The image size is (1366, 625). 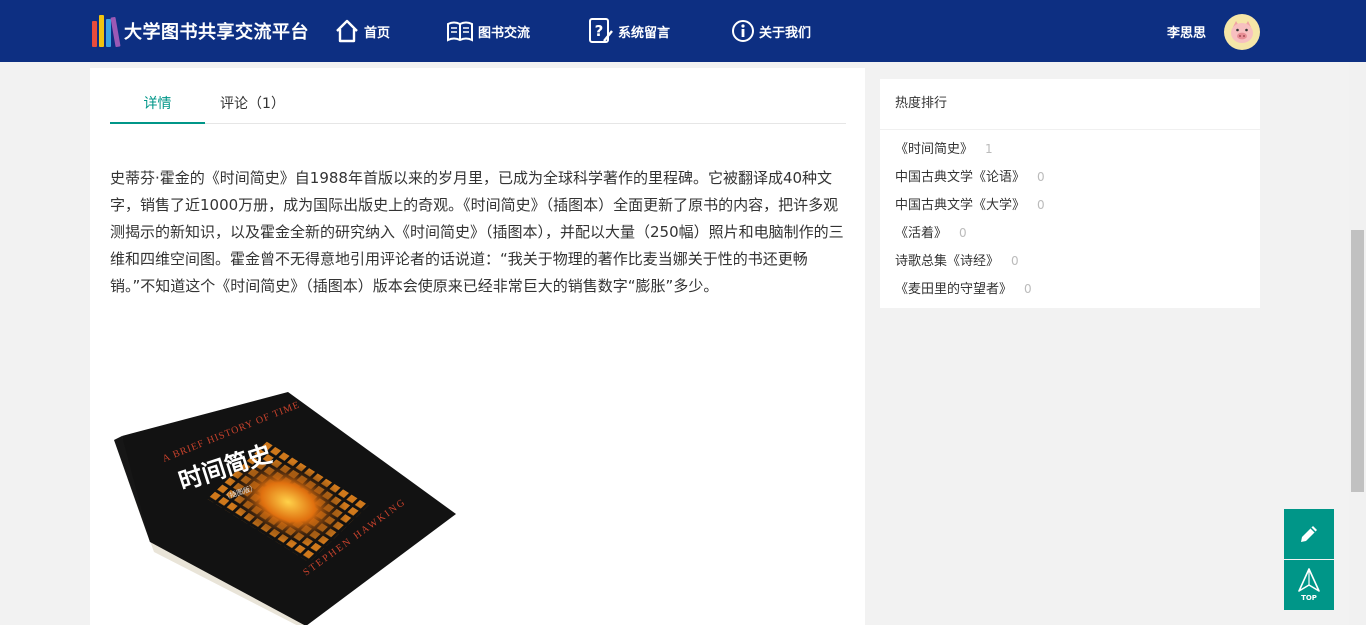 What do you see at coordinates (1309, 580) in the screenshot?
I see `rocket-up-icon` at bounding box center [1309, 580].